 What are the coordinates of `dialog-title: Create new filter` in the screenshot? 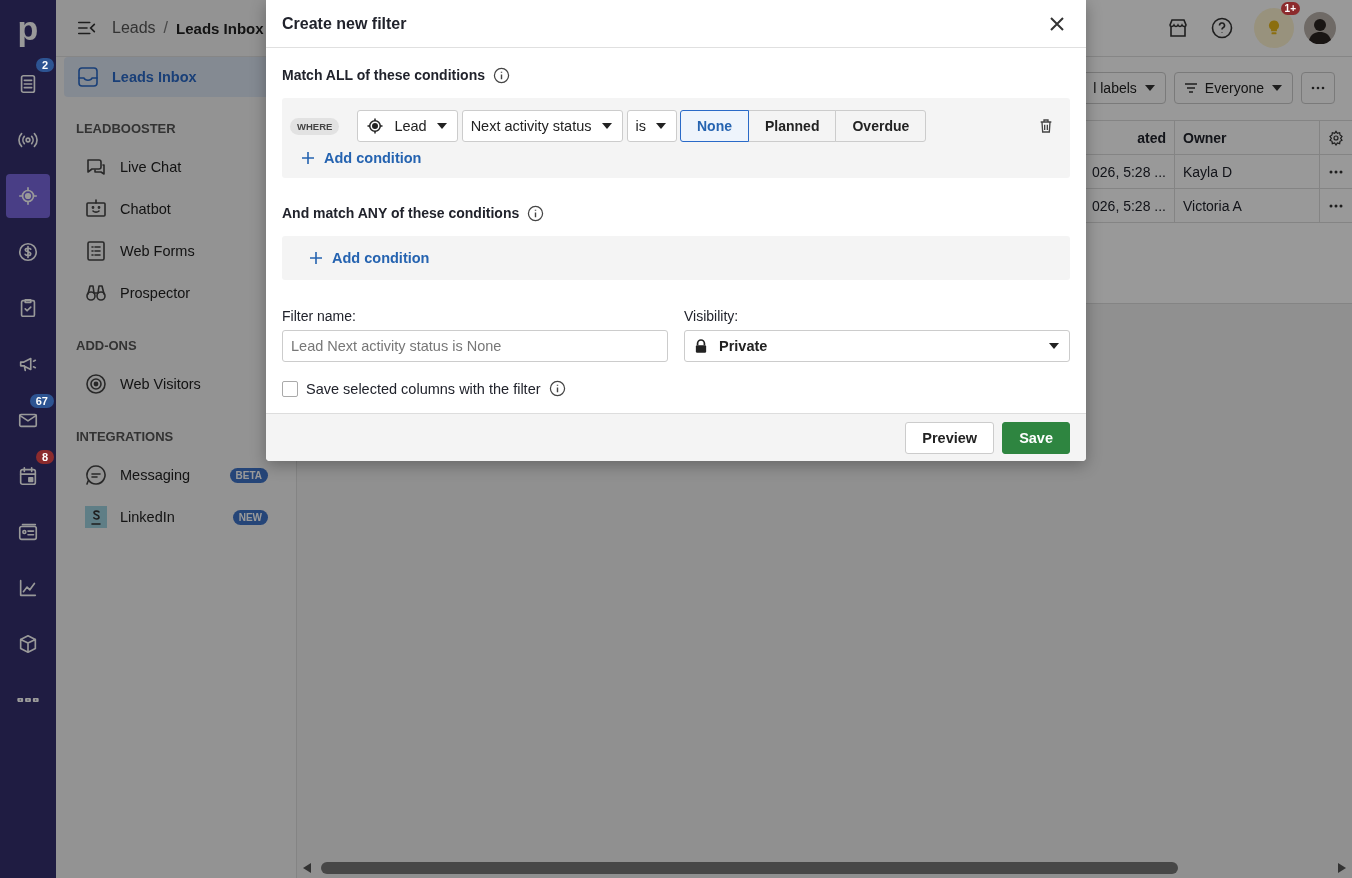 It's located at (344, 23).